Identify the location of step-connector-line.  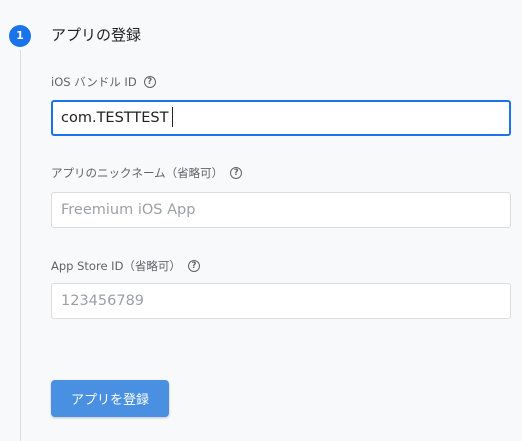
(20, 245).